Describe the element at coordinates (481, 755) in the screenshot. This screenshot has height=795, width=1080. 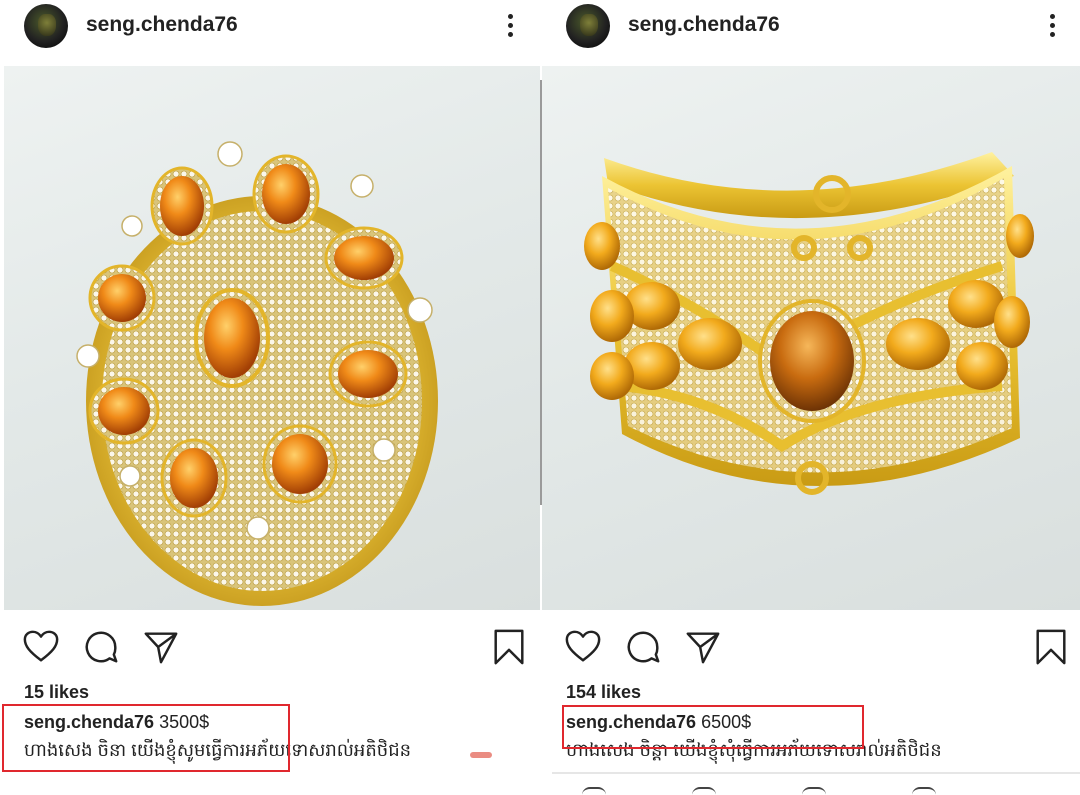
I see `notification-dot` at that location.